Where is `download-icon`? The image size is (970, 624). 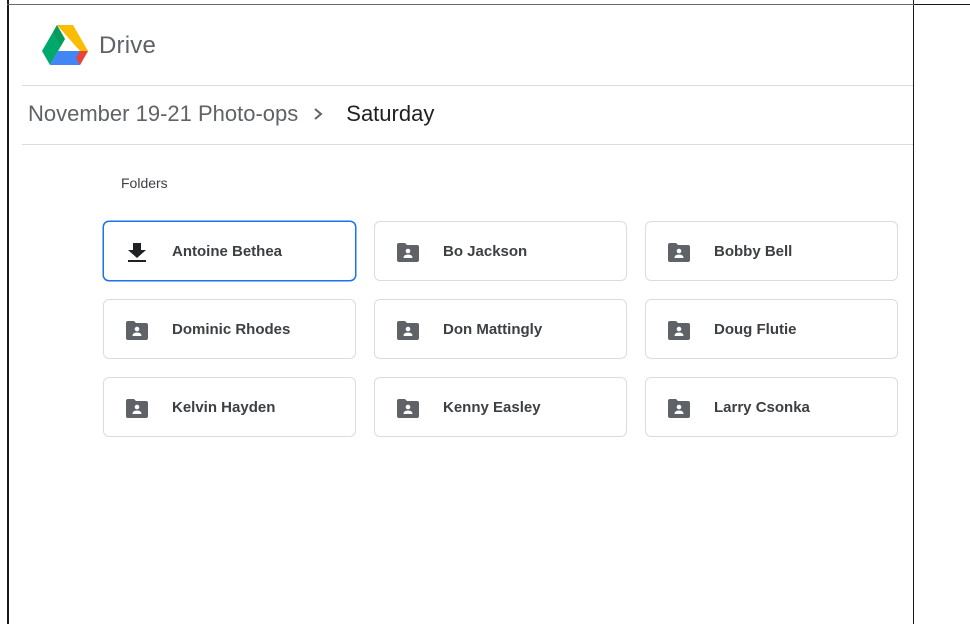
download-icon is located at coordinates (137, 252).